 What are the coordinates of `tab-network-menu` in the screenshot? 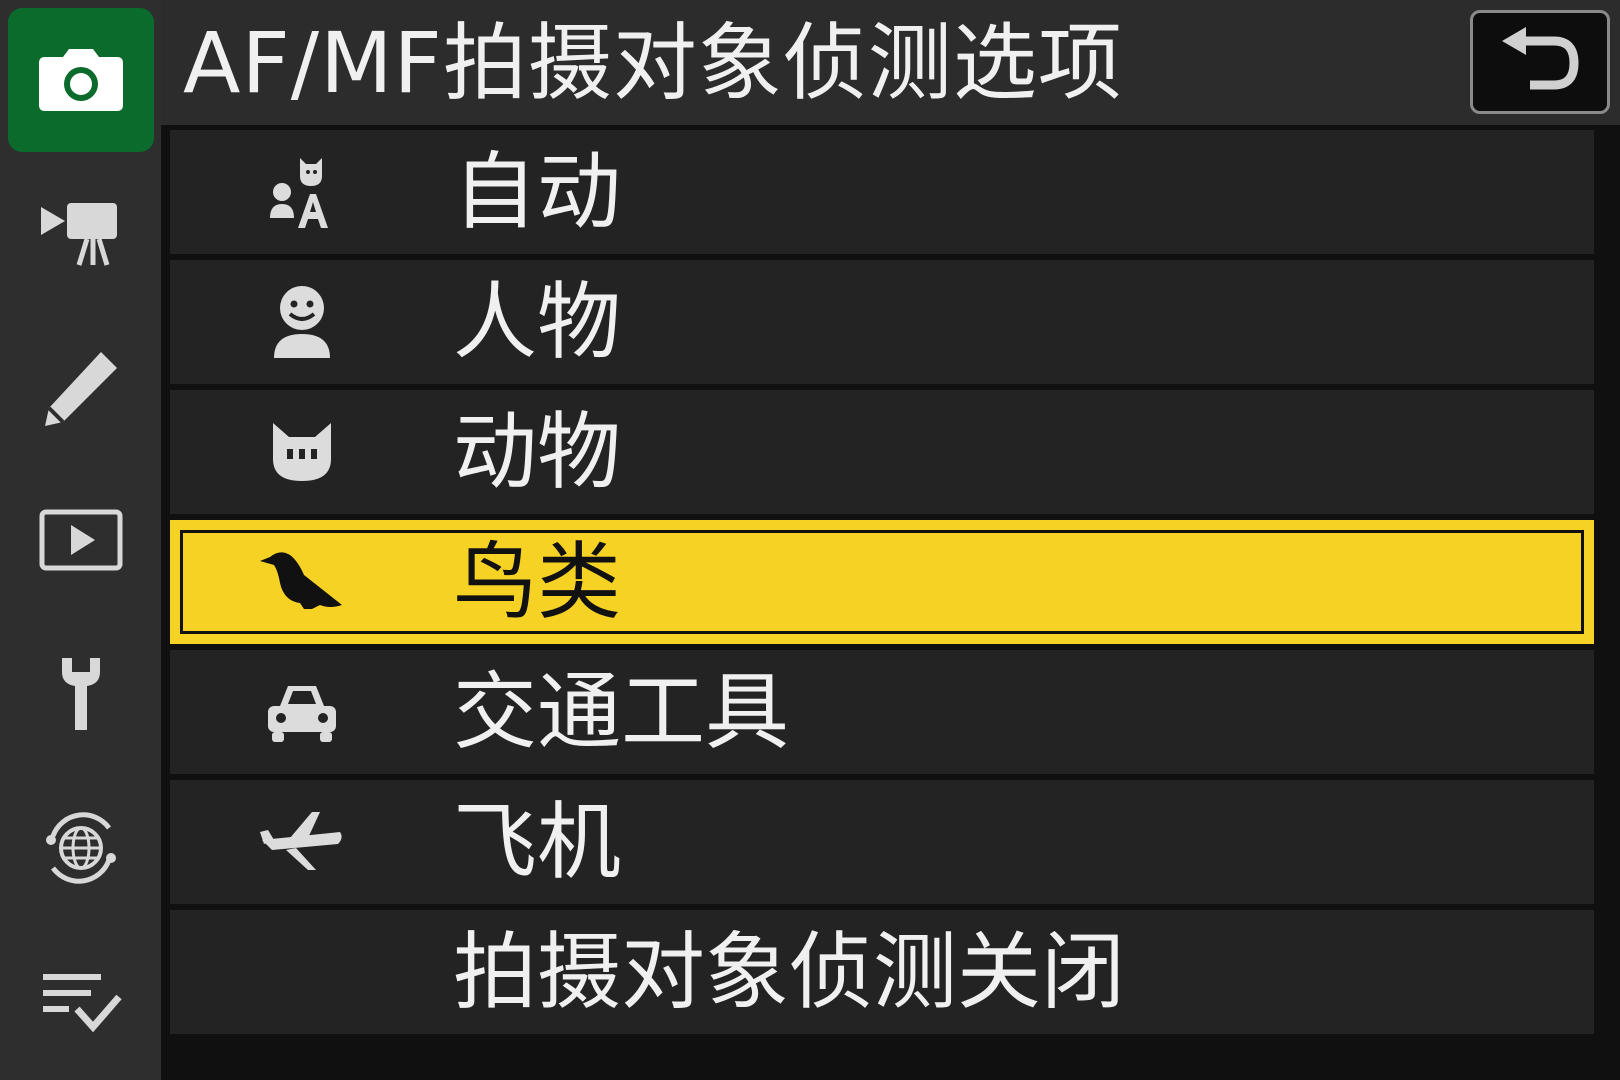 It's located at (81, 848).